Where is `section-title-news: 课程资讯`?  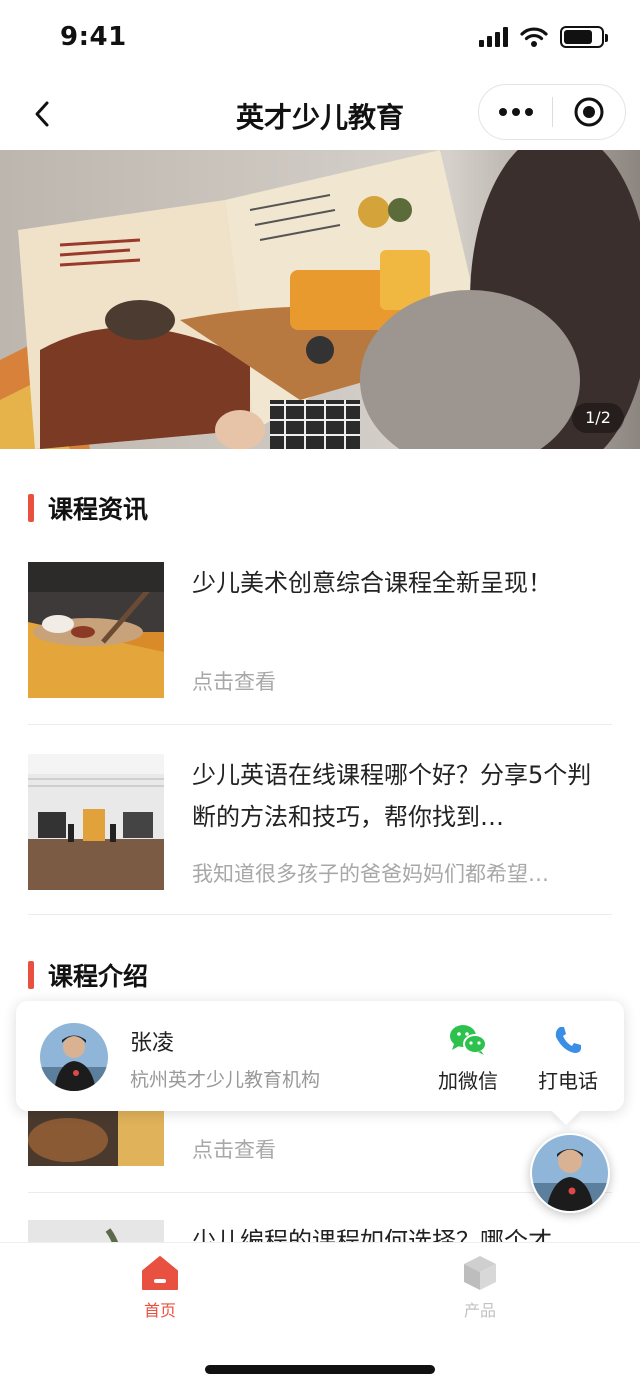
section-title-news: 课程资讯 is located at coordinates (98, 509).